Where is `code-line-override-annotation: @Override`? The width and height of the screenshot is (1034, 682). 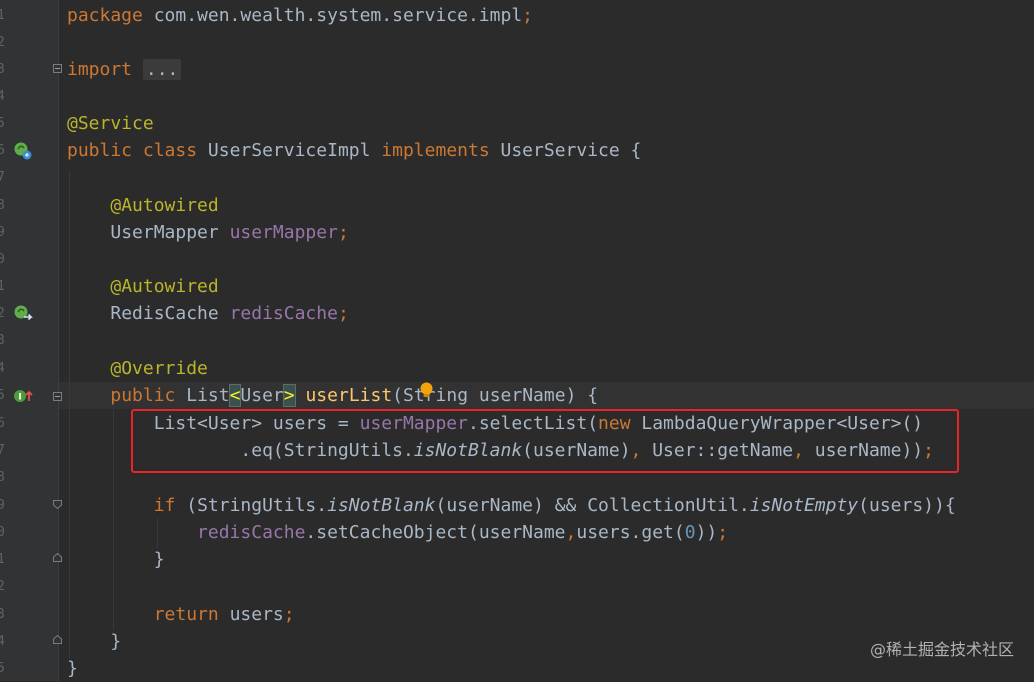 code-line-override-annotation: @Override is located at coordinates (159, 368).